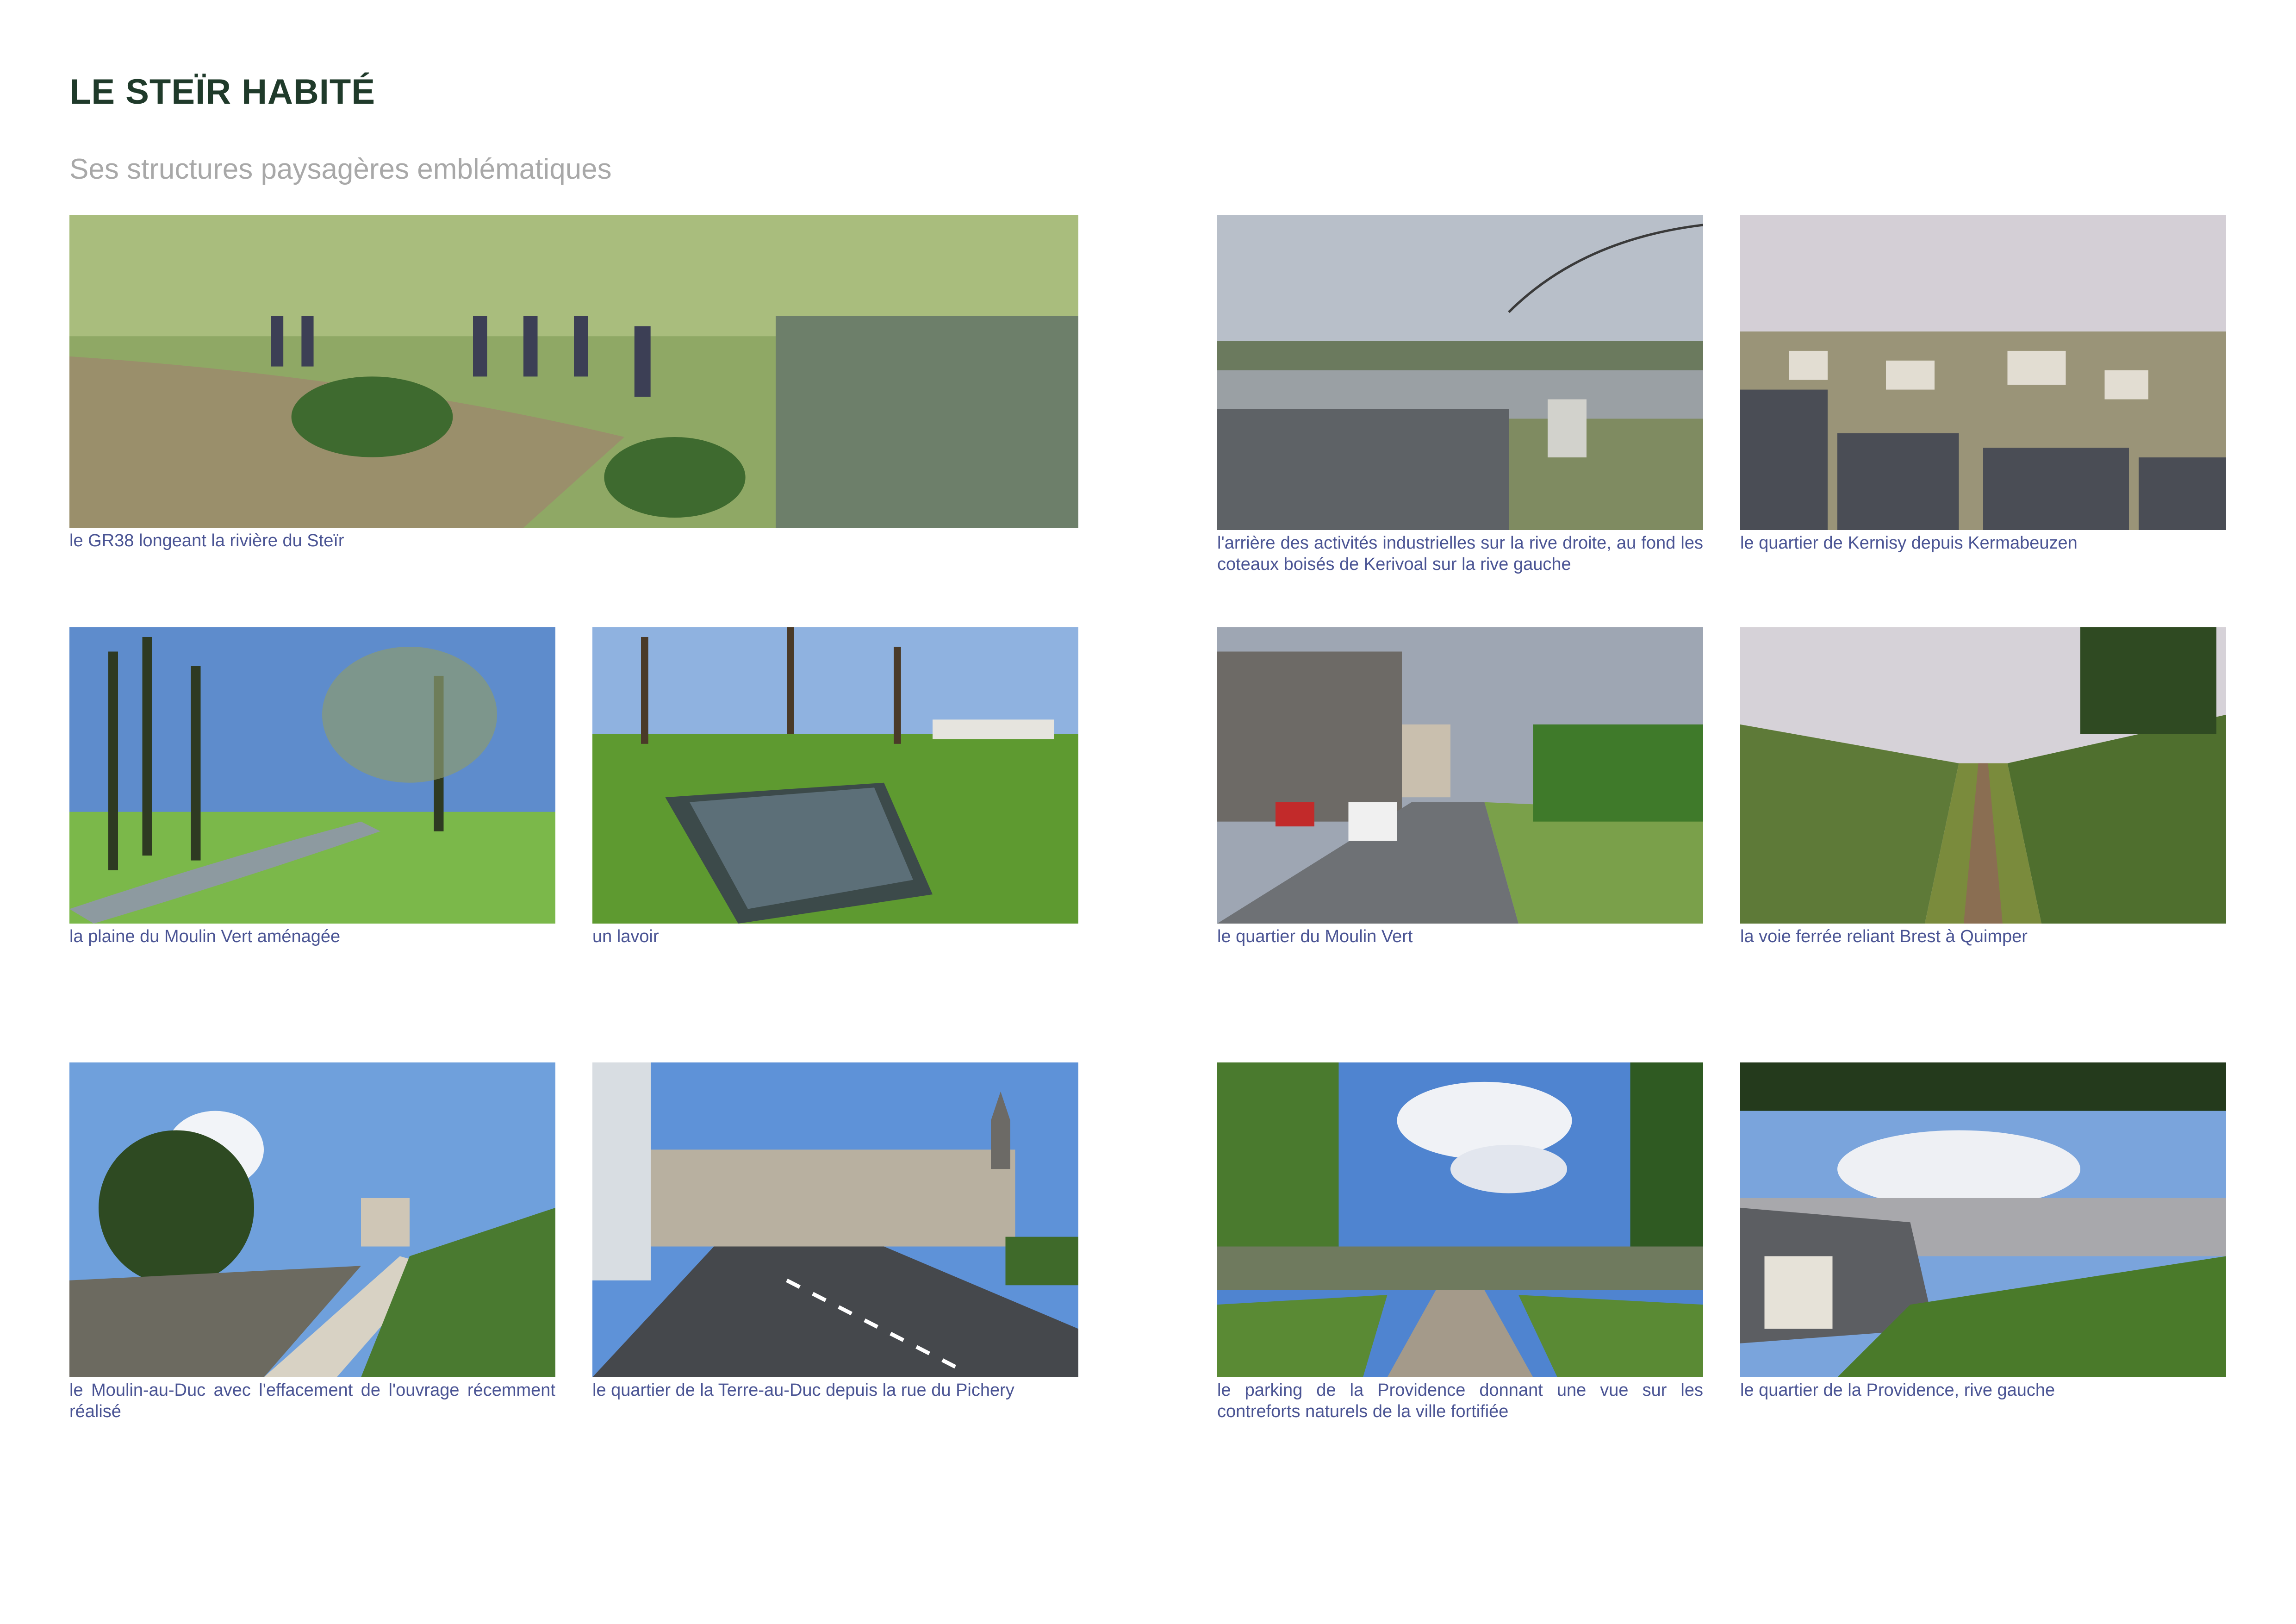 The image size is (2296, 1624). I want to click on caption-plaine: la plaine du Moulin Vert aménagée, so click(205, 936).